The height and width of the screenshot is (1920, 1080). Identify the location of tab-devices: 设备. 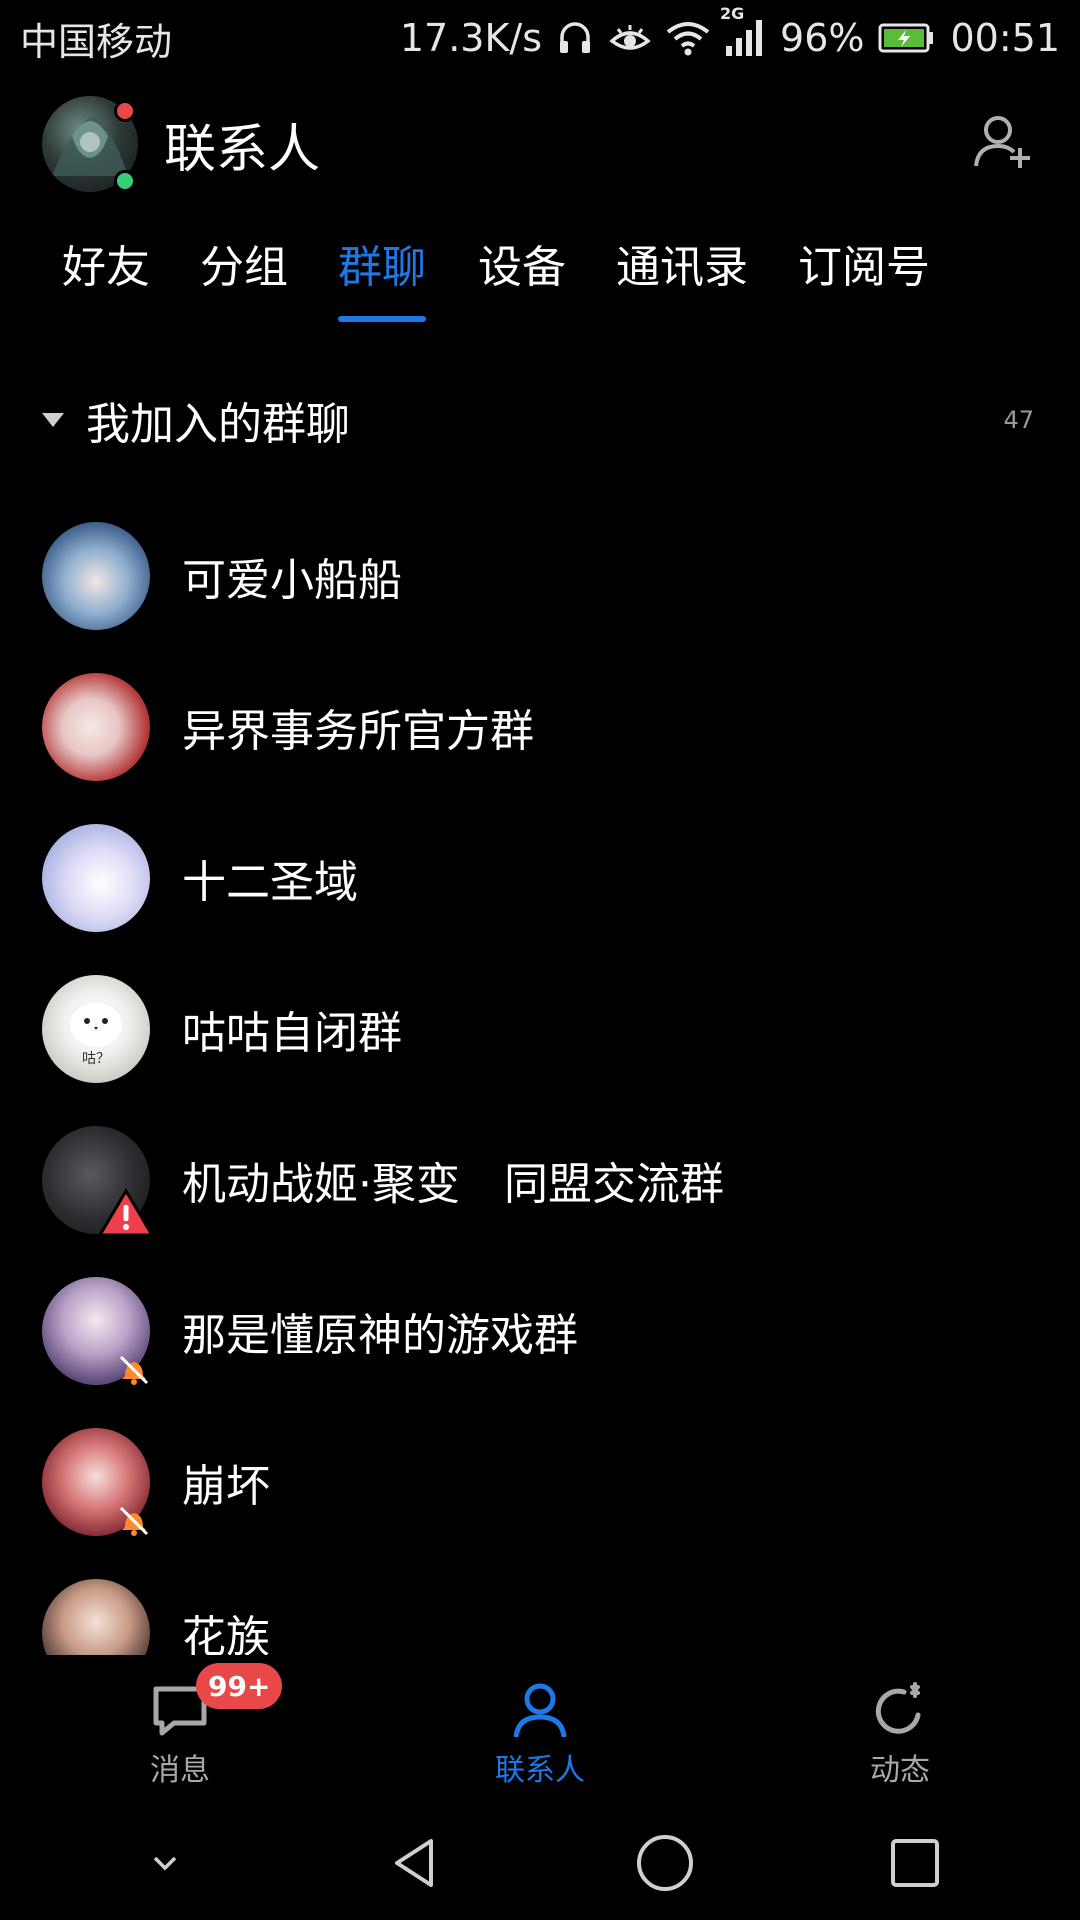
(522, 268).